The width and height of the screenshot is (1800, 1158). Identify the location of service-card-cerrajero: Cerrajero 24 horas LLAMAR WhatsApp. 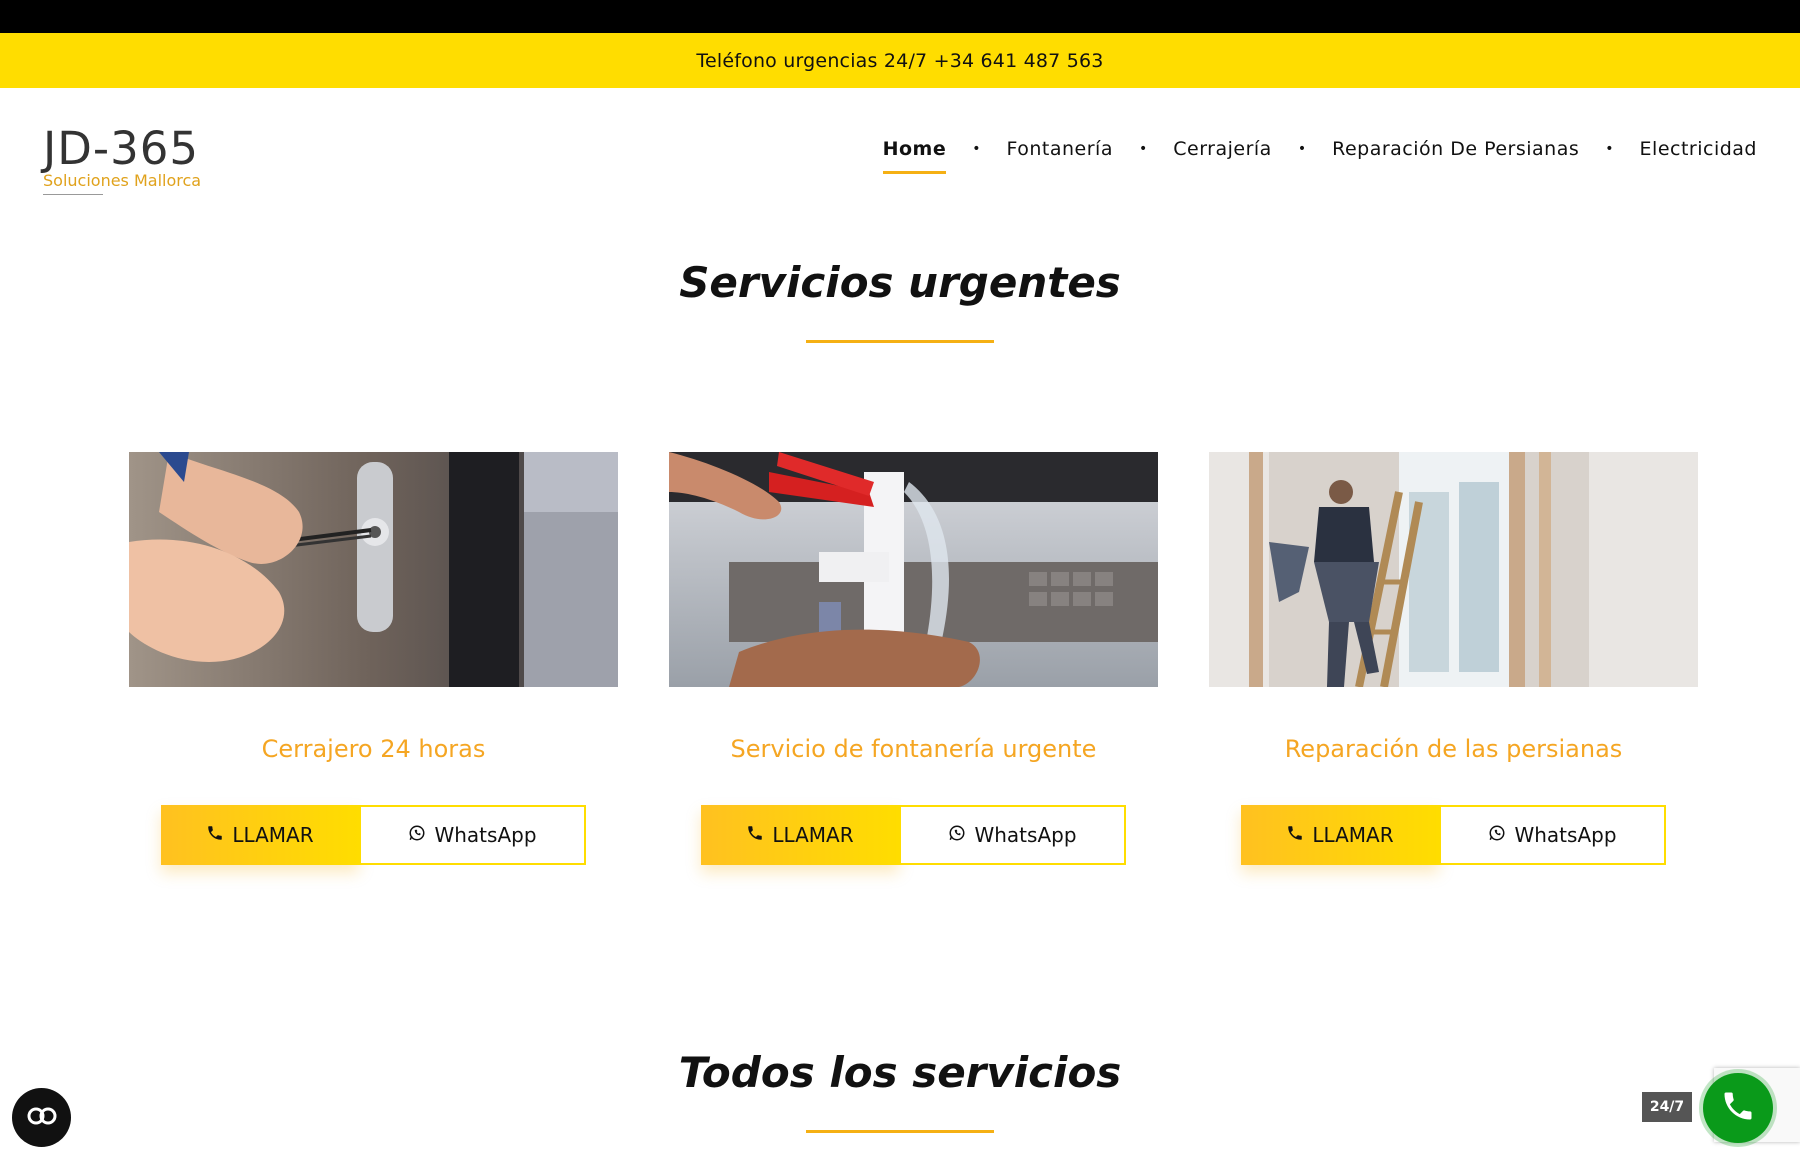
(373, 658).